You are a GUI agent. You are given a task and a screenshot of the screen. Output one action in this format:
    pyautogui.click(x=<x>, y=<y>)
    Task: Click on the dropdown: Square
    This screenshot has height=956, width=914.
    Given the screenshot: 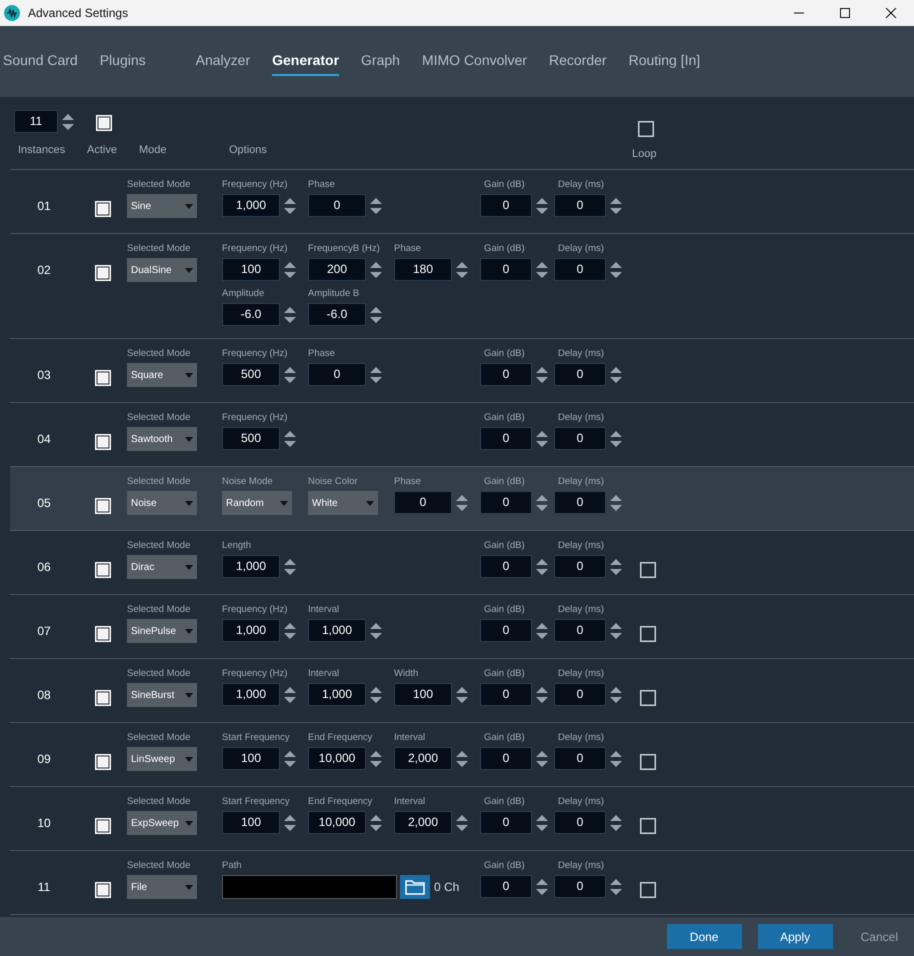 What is the action you would take?
    pyautogui.click(x=162, y=375)
    